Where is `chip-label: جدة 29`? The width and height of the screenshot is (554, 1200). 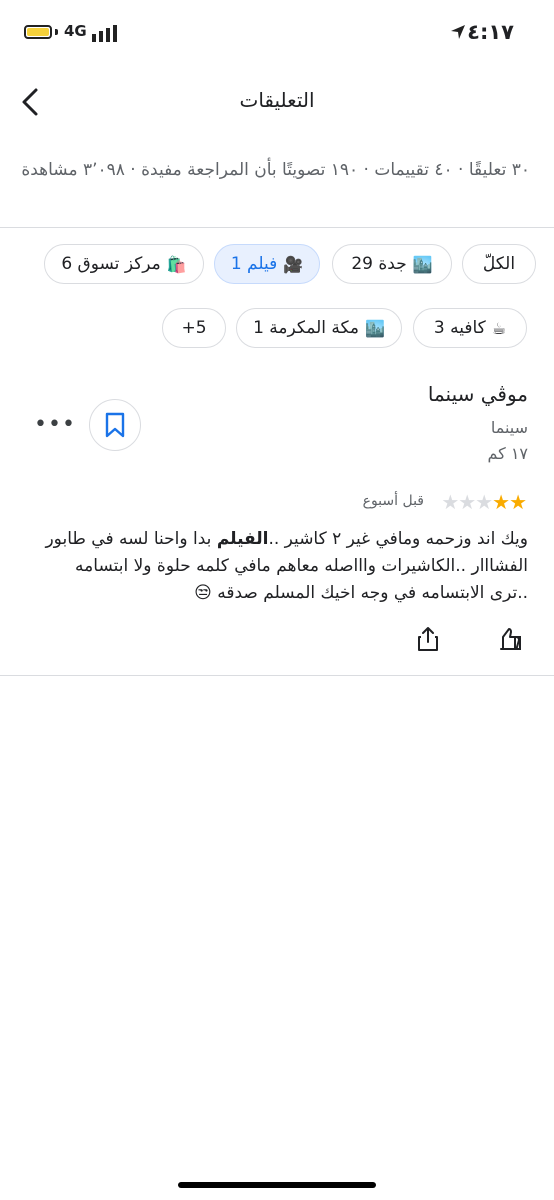 chip-label: جدة 29 is located at coordinates (379, 264).